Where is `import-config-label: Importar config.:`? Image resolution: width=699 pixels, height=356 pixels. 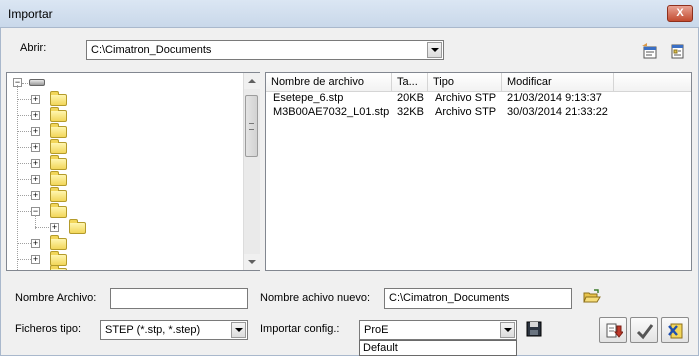 import-config-label: Importar config.: is located at coordinates (300, 329).